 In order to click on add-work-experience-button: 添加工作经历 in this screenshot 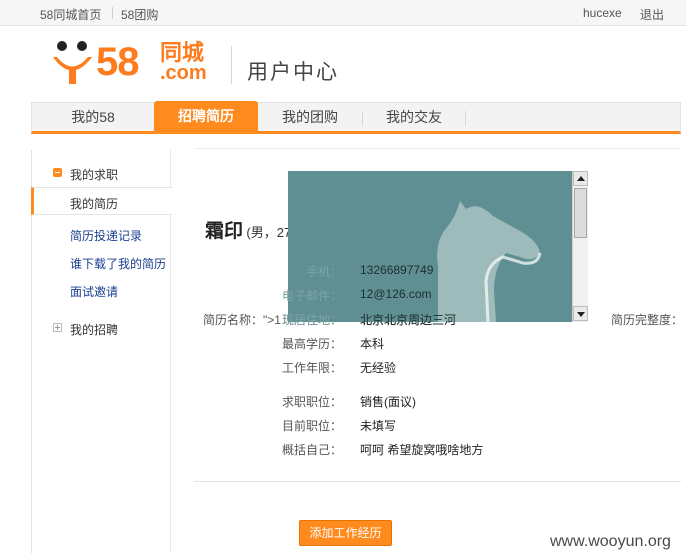, I will do `click(345, 533)`.